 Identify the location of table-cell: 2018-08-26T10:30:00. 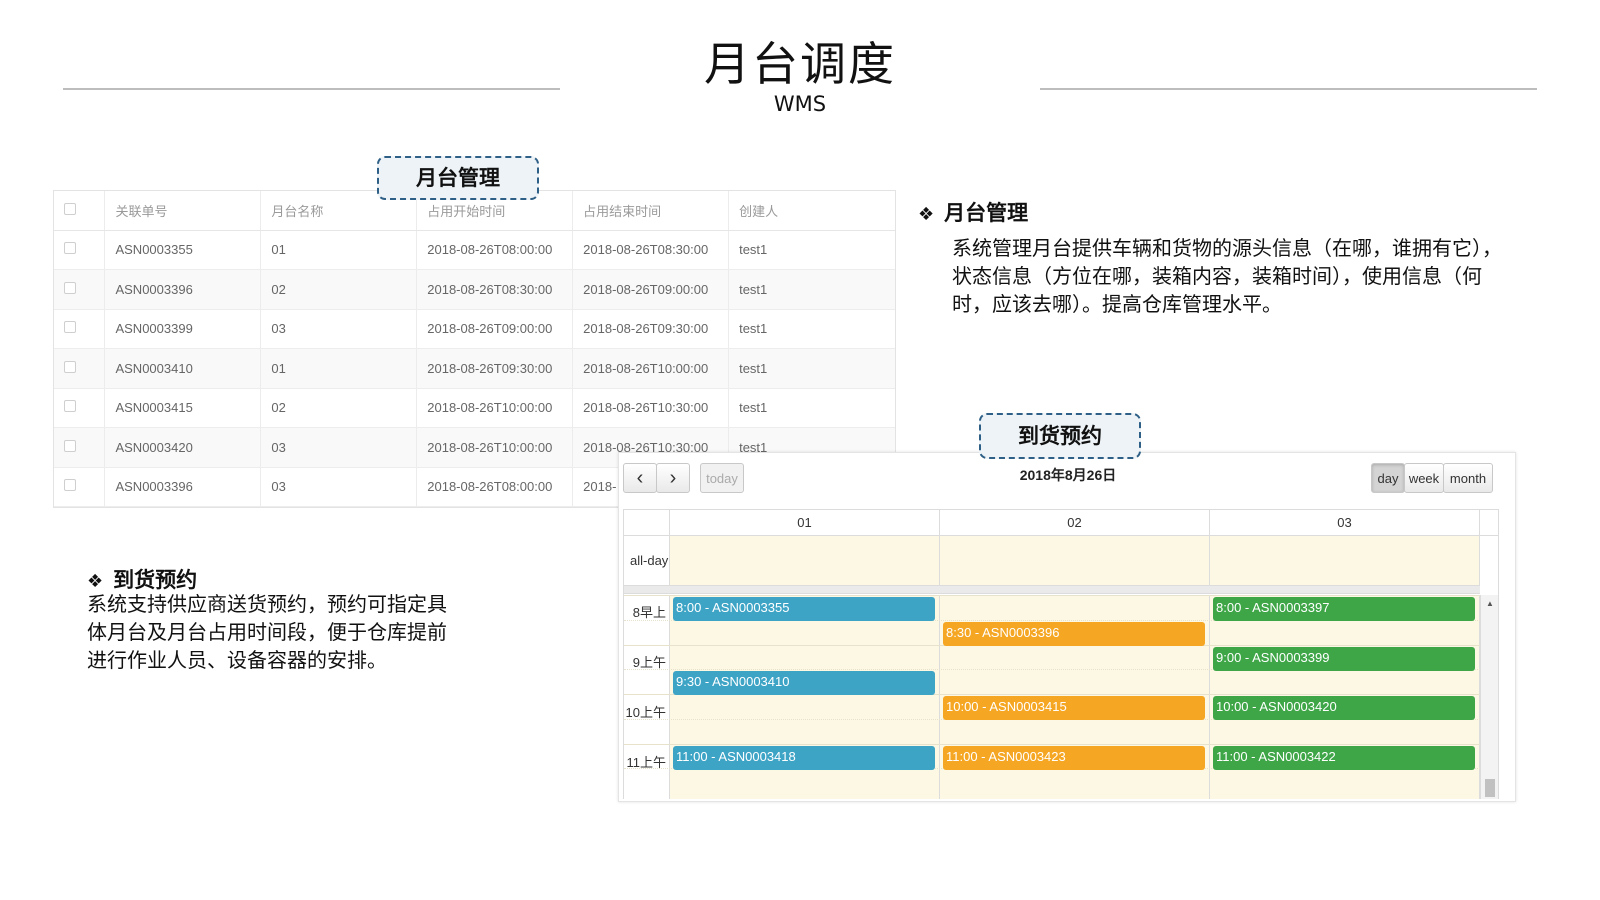
(651, 408).